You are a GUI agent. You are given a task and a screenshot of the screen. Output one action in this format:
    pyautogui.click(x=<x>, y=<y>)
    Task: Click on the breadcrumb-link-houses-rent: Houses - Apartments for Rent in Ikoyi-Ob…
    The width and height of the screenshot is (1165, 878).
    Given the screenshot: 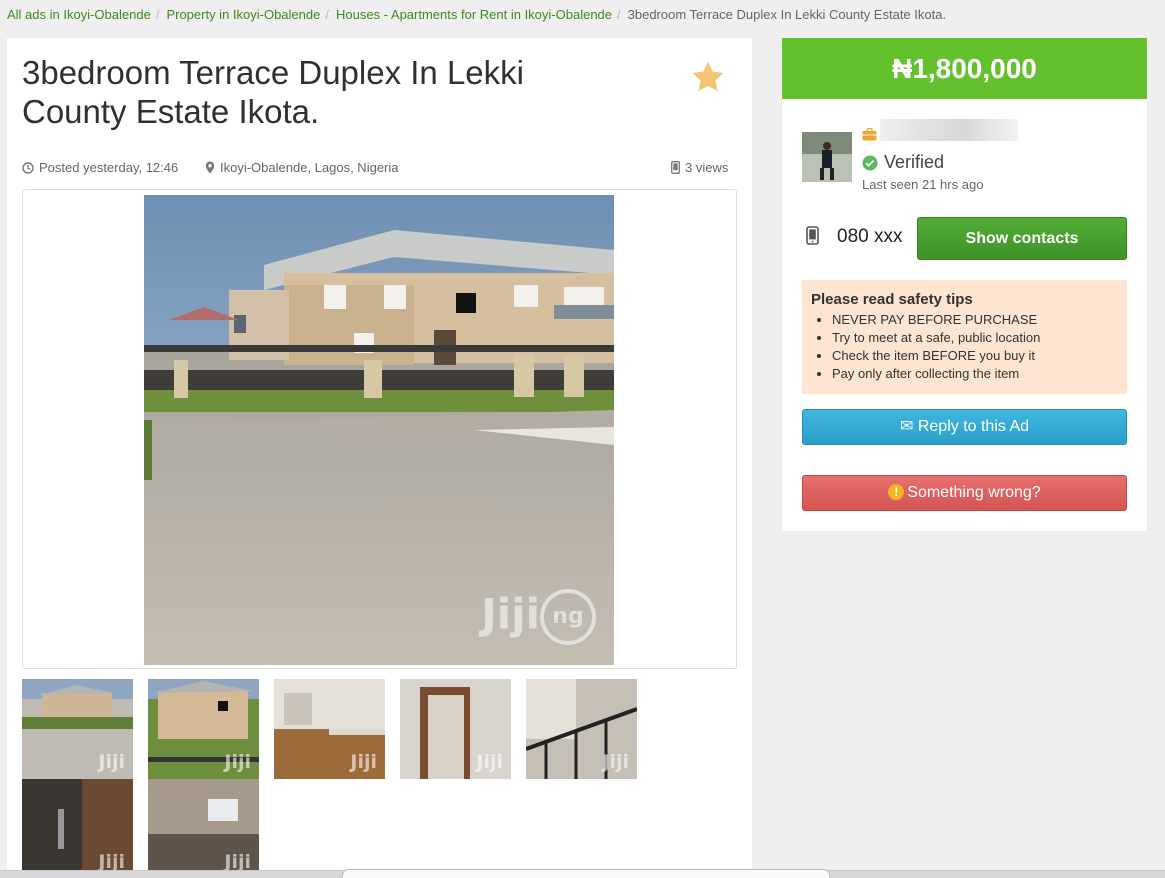 What is the action you would take?
    pyautogui.click(x=474, y=14)
    